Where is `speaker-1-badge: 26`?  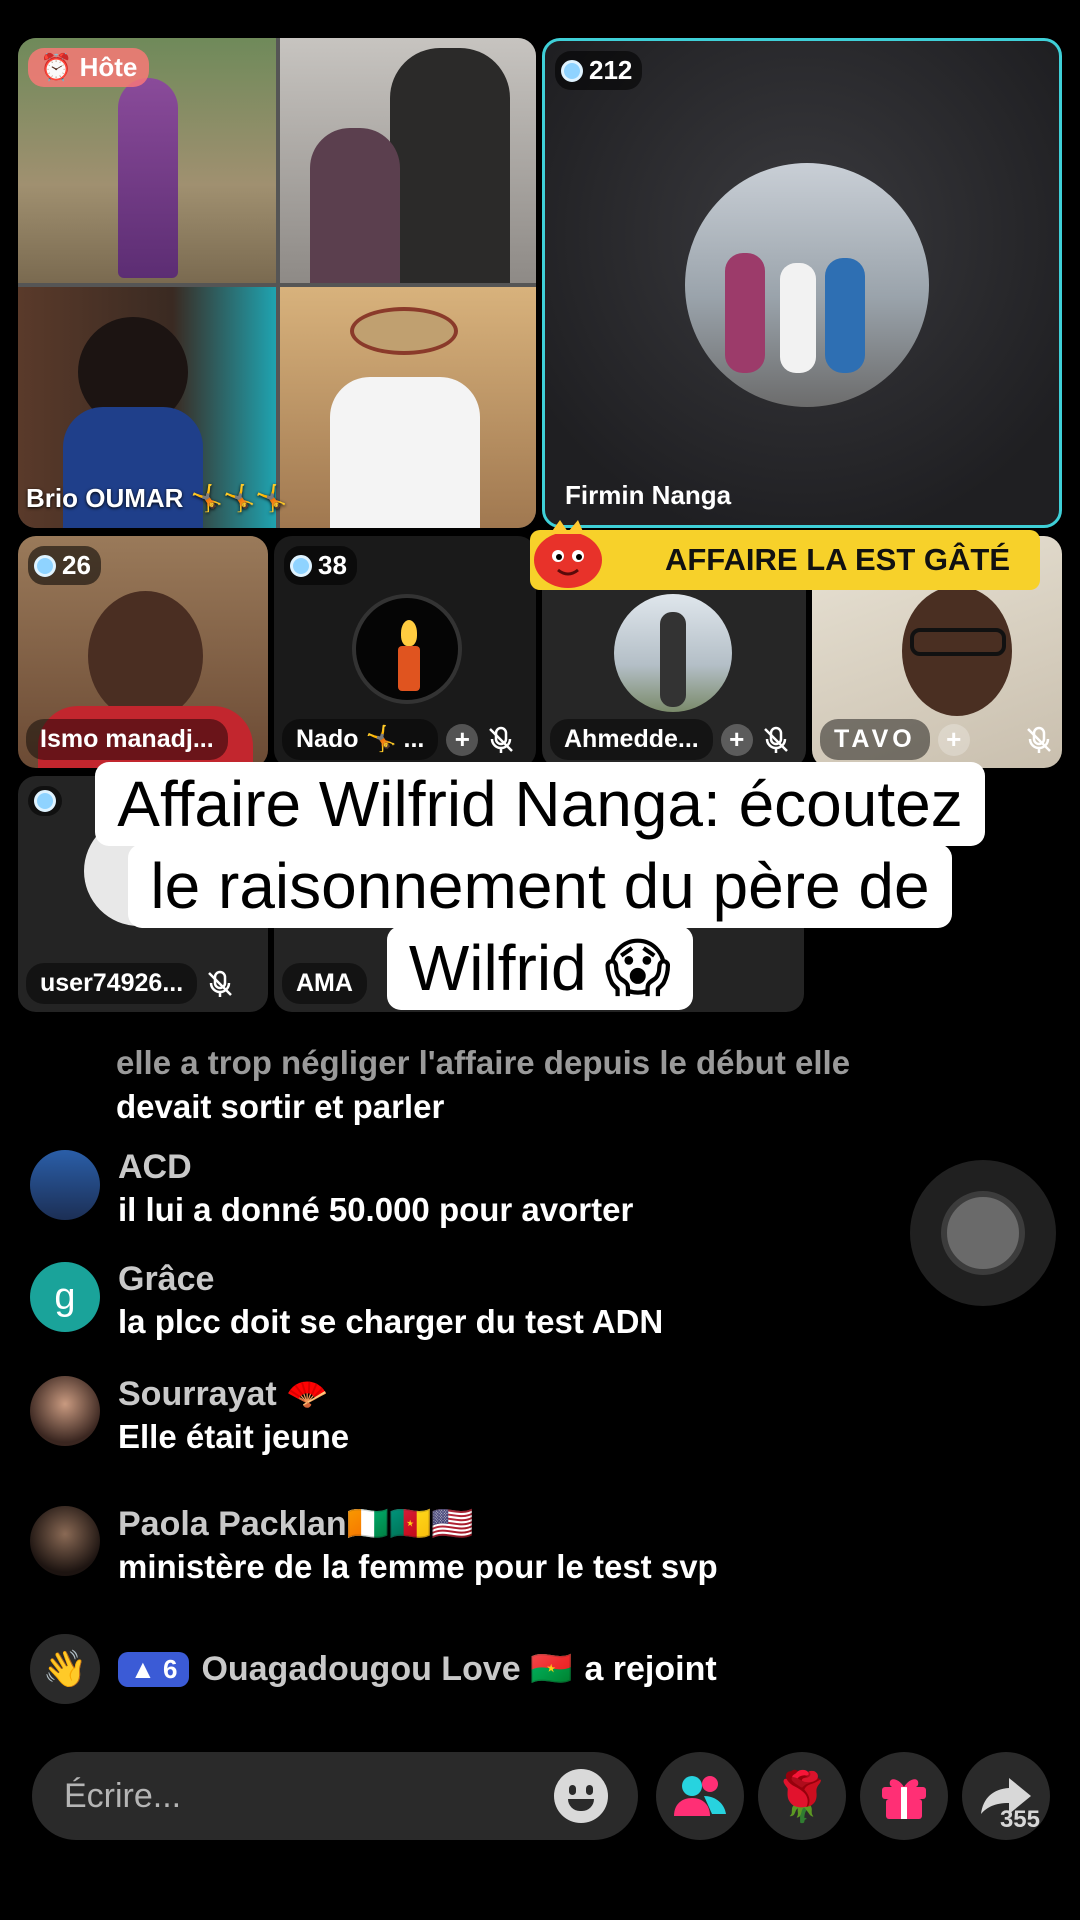
speaker-1-badge: 26 is located at coordinates (64, 565).